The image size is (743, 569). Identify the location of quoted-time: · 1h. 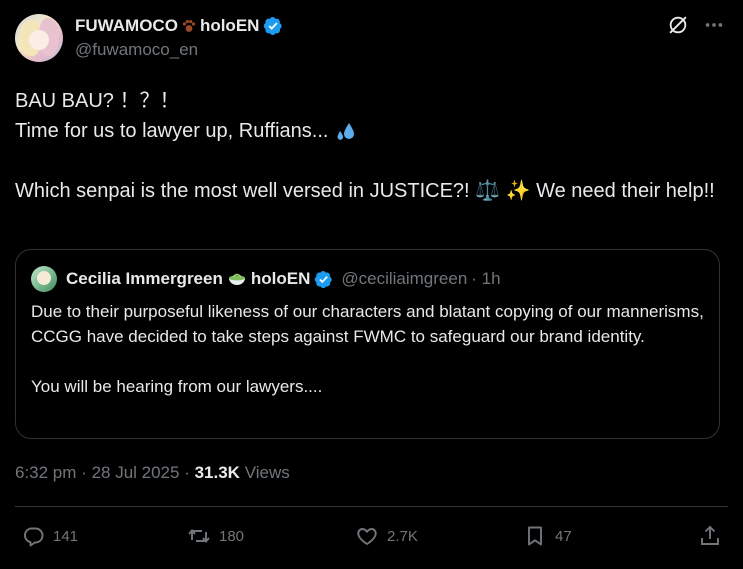
(485, 279).